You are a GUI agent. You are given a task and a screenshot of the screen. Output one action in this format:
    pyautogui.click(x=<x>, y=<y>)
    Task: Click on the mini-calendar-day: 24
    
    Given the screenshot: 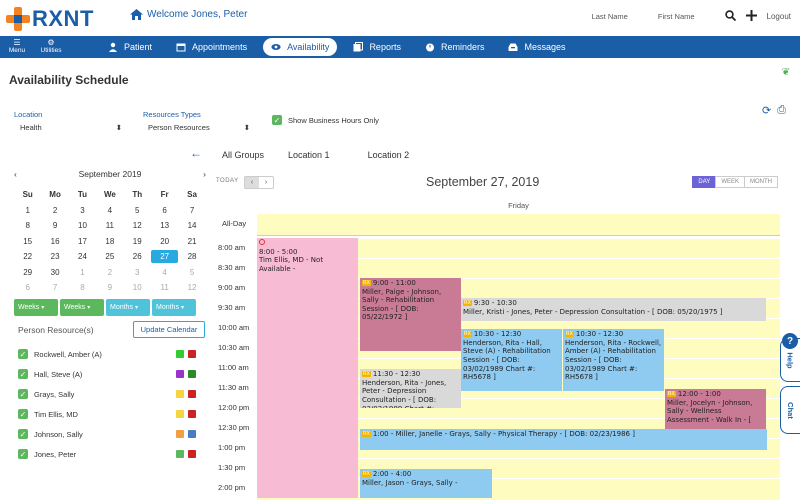 What is the action you would take?
    pyautogui.click(x=82, y=256)
    